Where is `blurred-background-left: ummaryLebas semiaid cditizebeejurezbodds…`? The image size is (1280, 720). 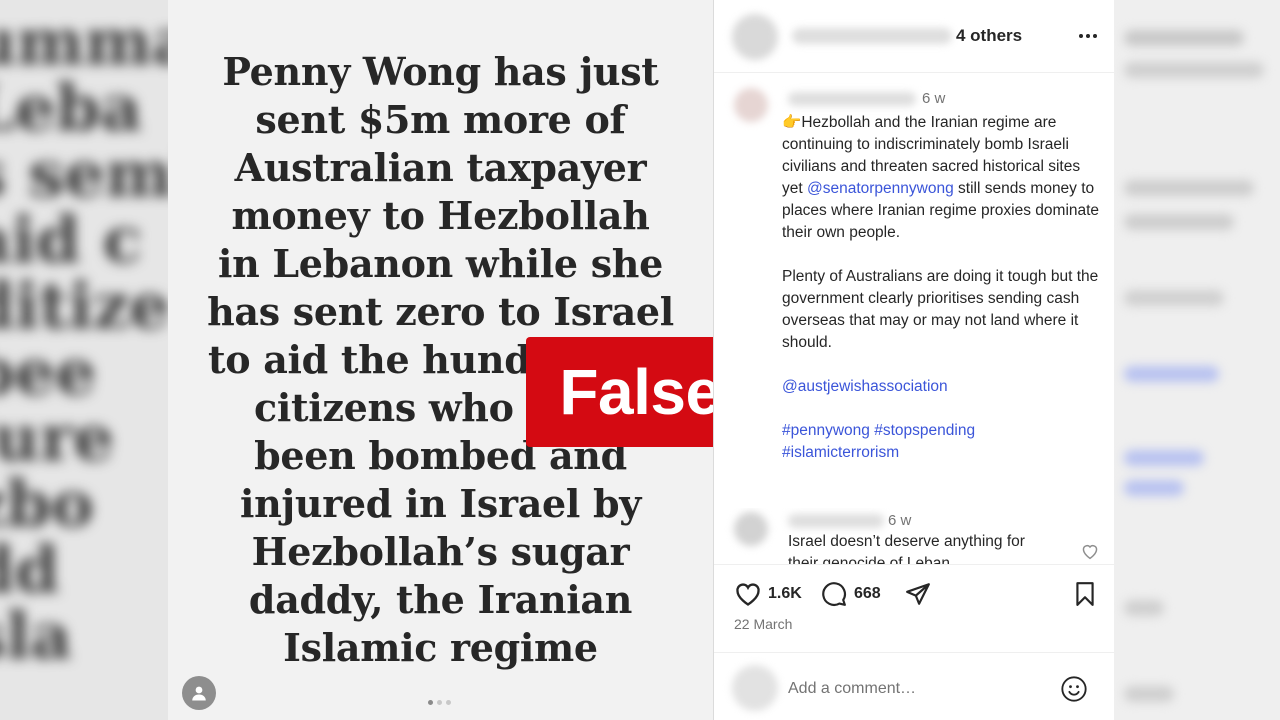
blurred-background-left: ummaryLebas semiaid cditizebeejurezbodds… is located at coordinates (84, 360).